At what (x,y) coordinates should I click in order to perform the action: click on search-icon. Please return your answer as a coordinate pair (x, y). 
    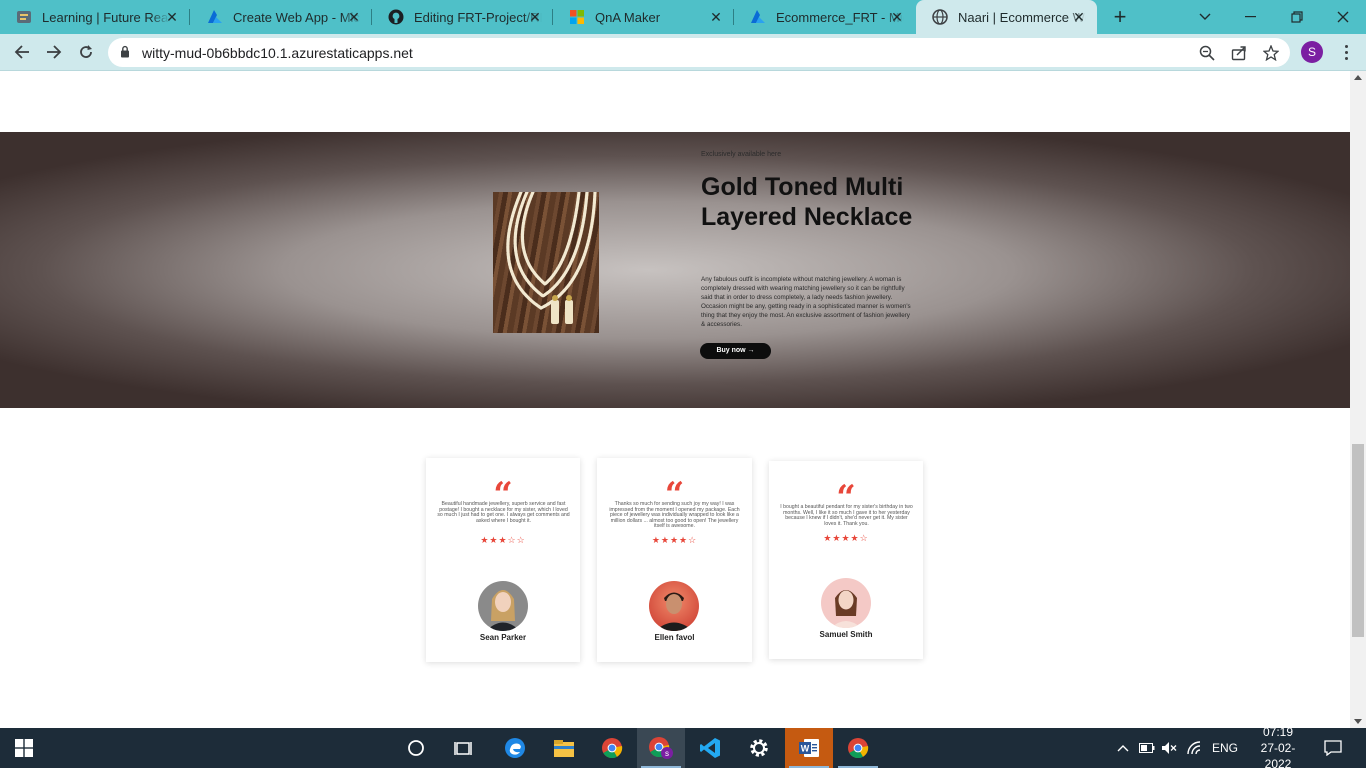
    Looking at the image, I should click on (416, 748).